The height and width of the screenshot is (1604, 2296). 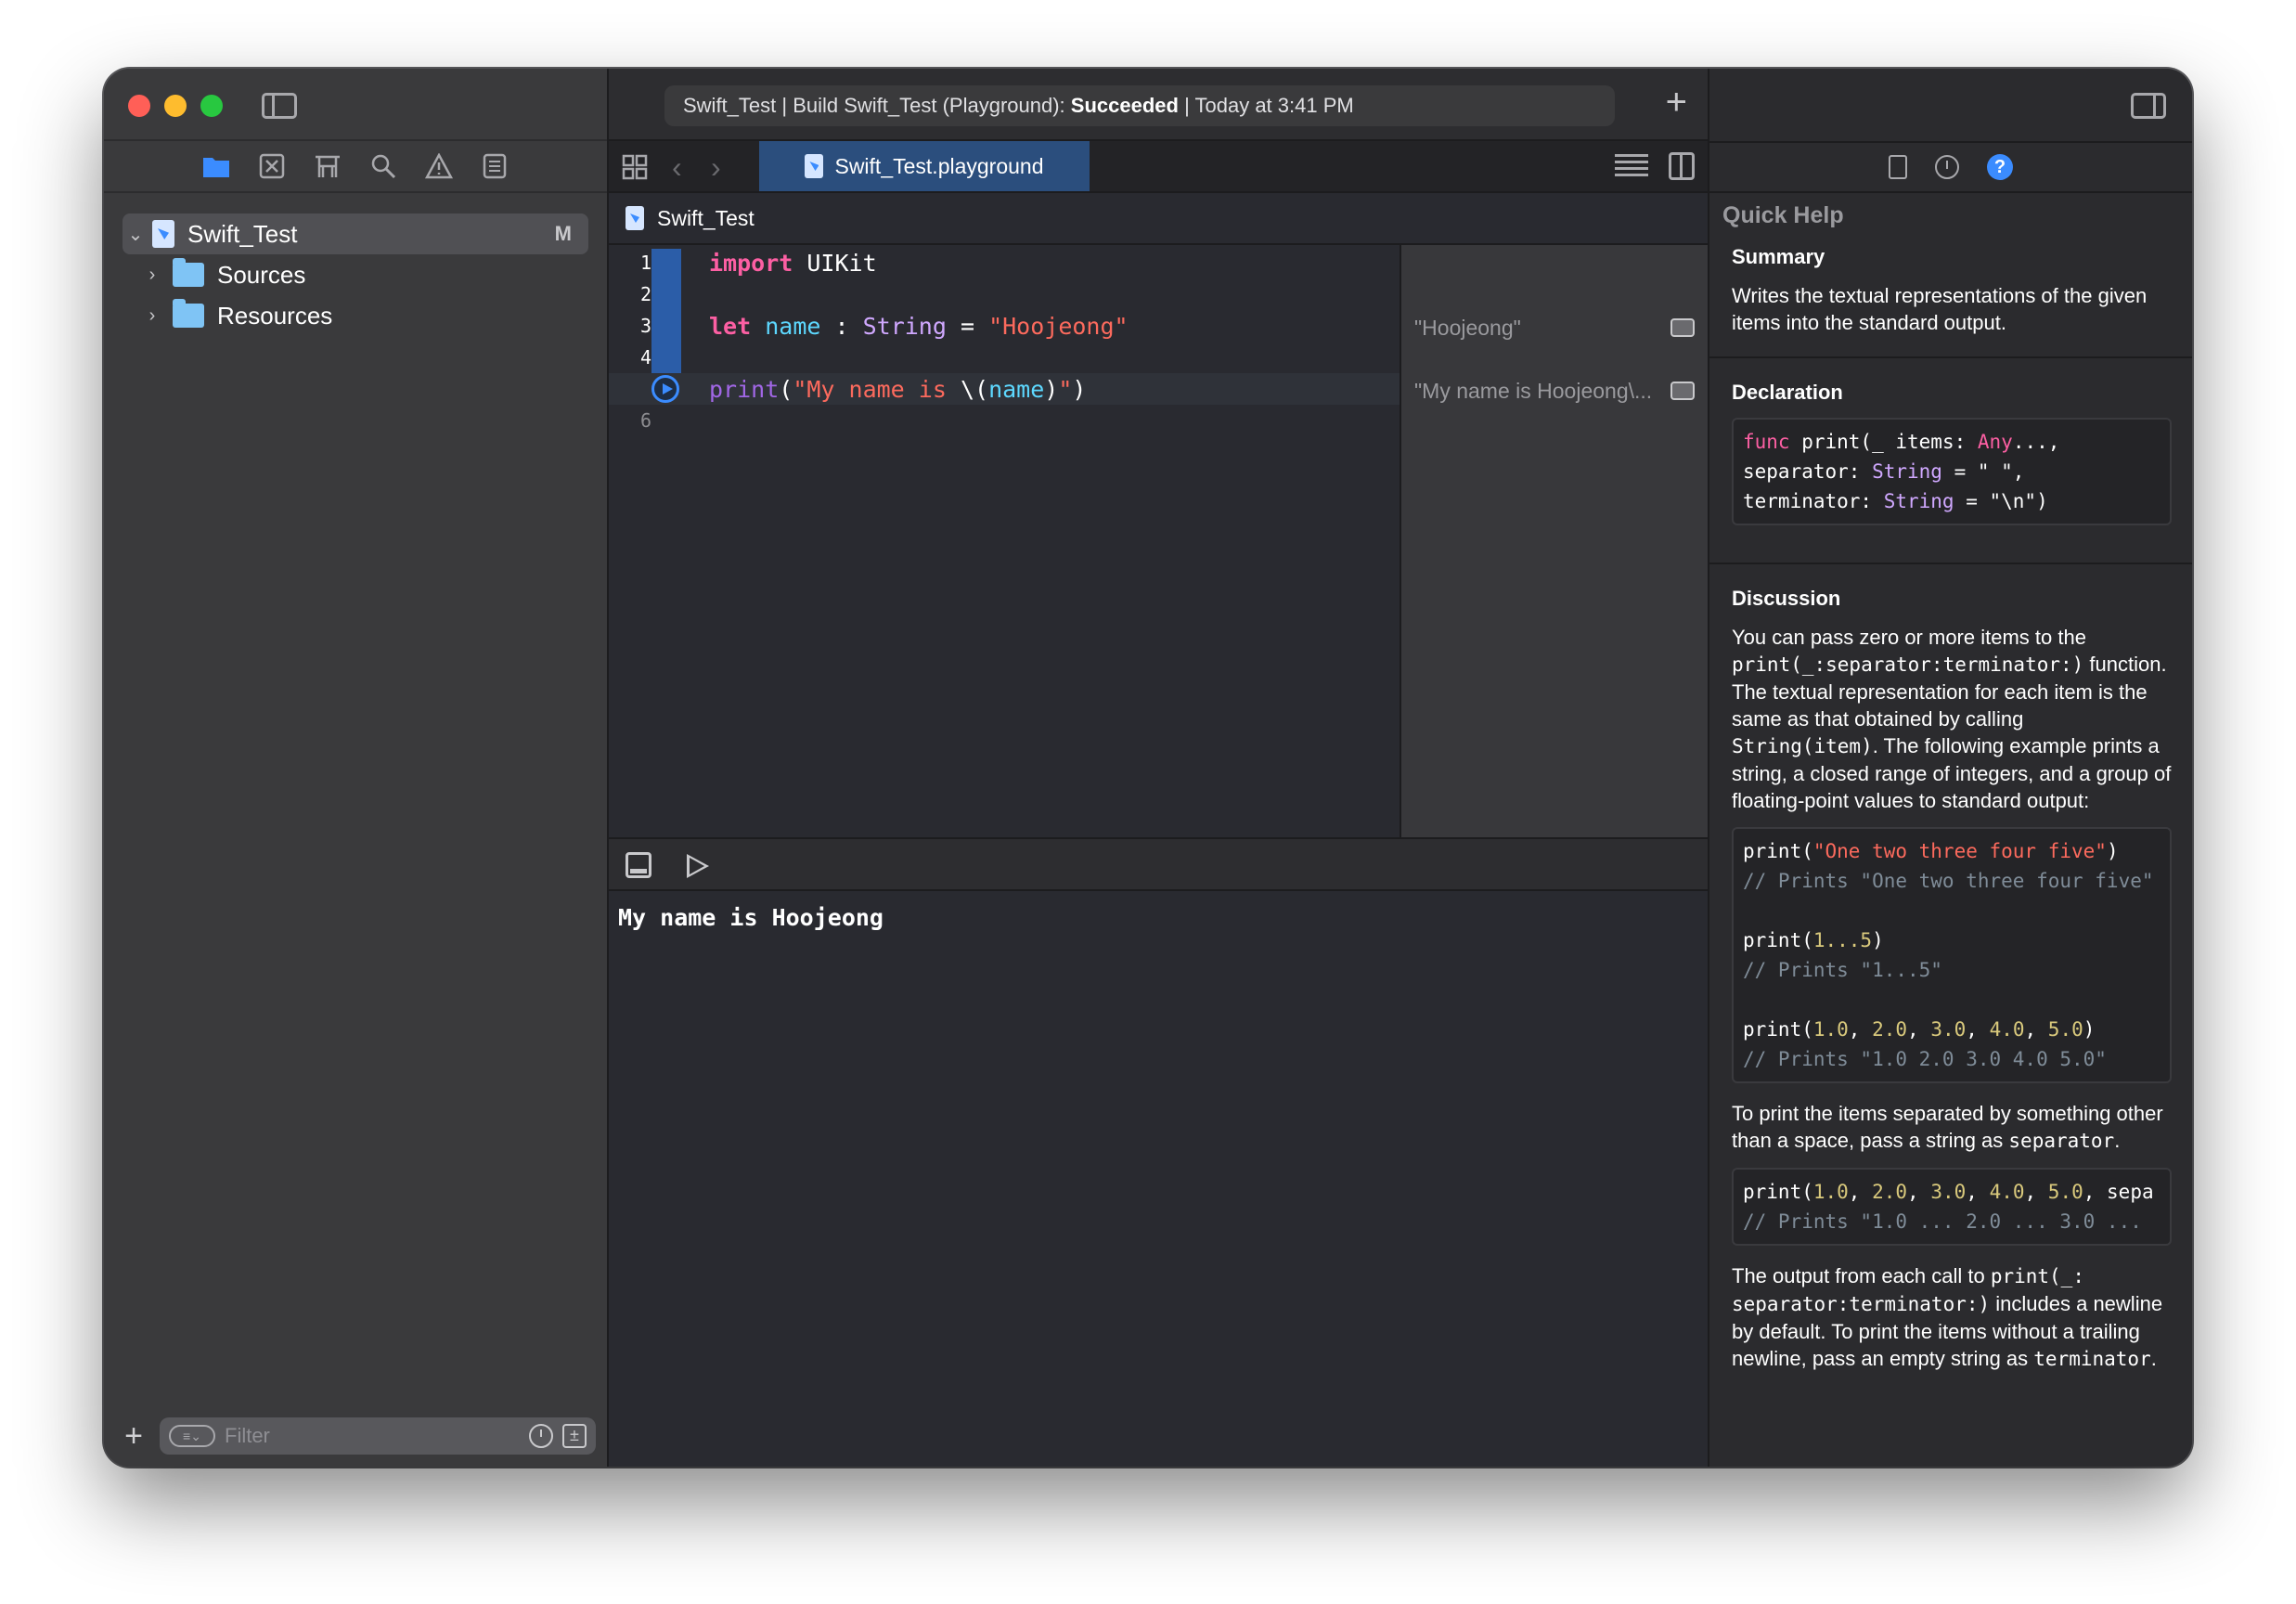 I want to click on code-line-4: 4, so click(x=1004, y=360).